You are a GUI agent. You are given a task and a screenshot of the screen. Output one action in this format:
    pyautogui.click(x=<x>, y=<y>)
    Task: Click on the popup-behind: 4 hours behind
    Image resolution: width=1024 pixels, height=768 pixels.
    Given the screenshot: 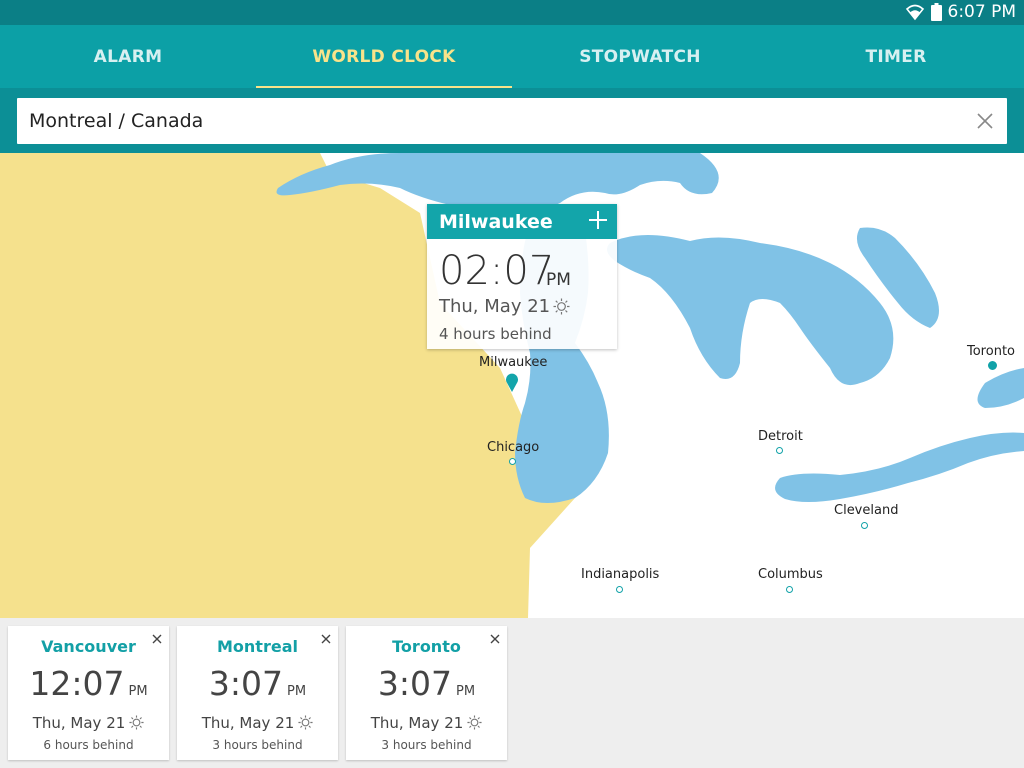 What is the action you would take?
    pyautogui.click(x=495, y=334)
    